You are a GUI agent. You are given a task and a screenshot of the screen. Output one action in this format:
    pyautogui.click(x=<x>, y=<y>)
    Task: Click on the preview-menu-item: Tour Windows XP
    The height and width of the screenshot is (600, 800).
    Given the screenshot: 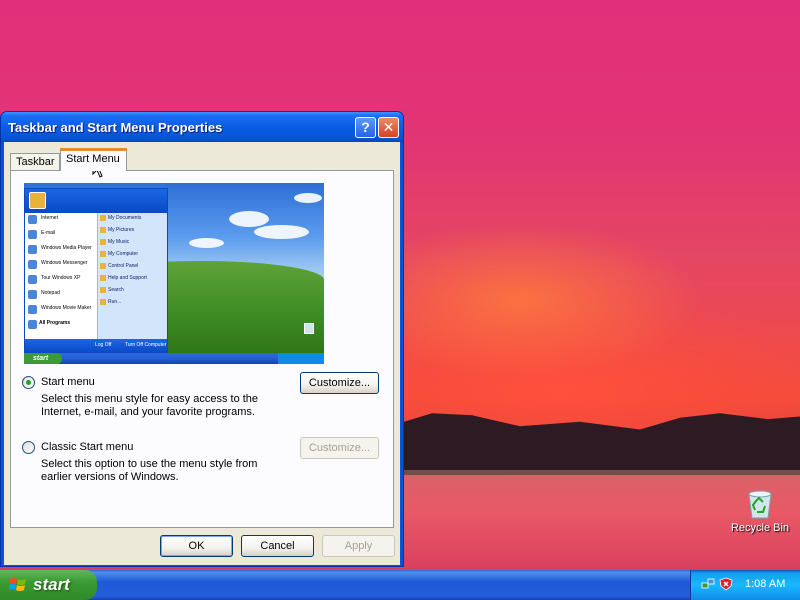 What is the action you would take?
    pyautogui.click(x=61, y=280)
    